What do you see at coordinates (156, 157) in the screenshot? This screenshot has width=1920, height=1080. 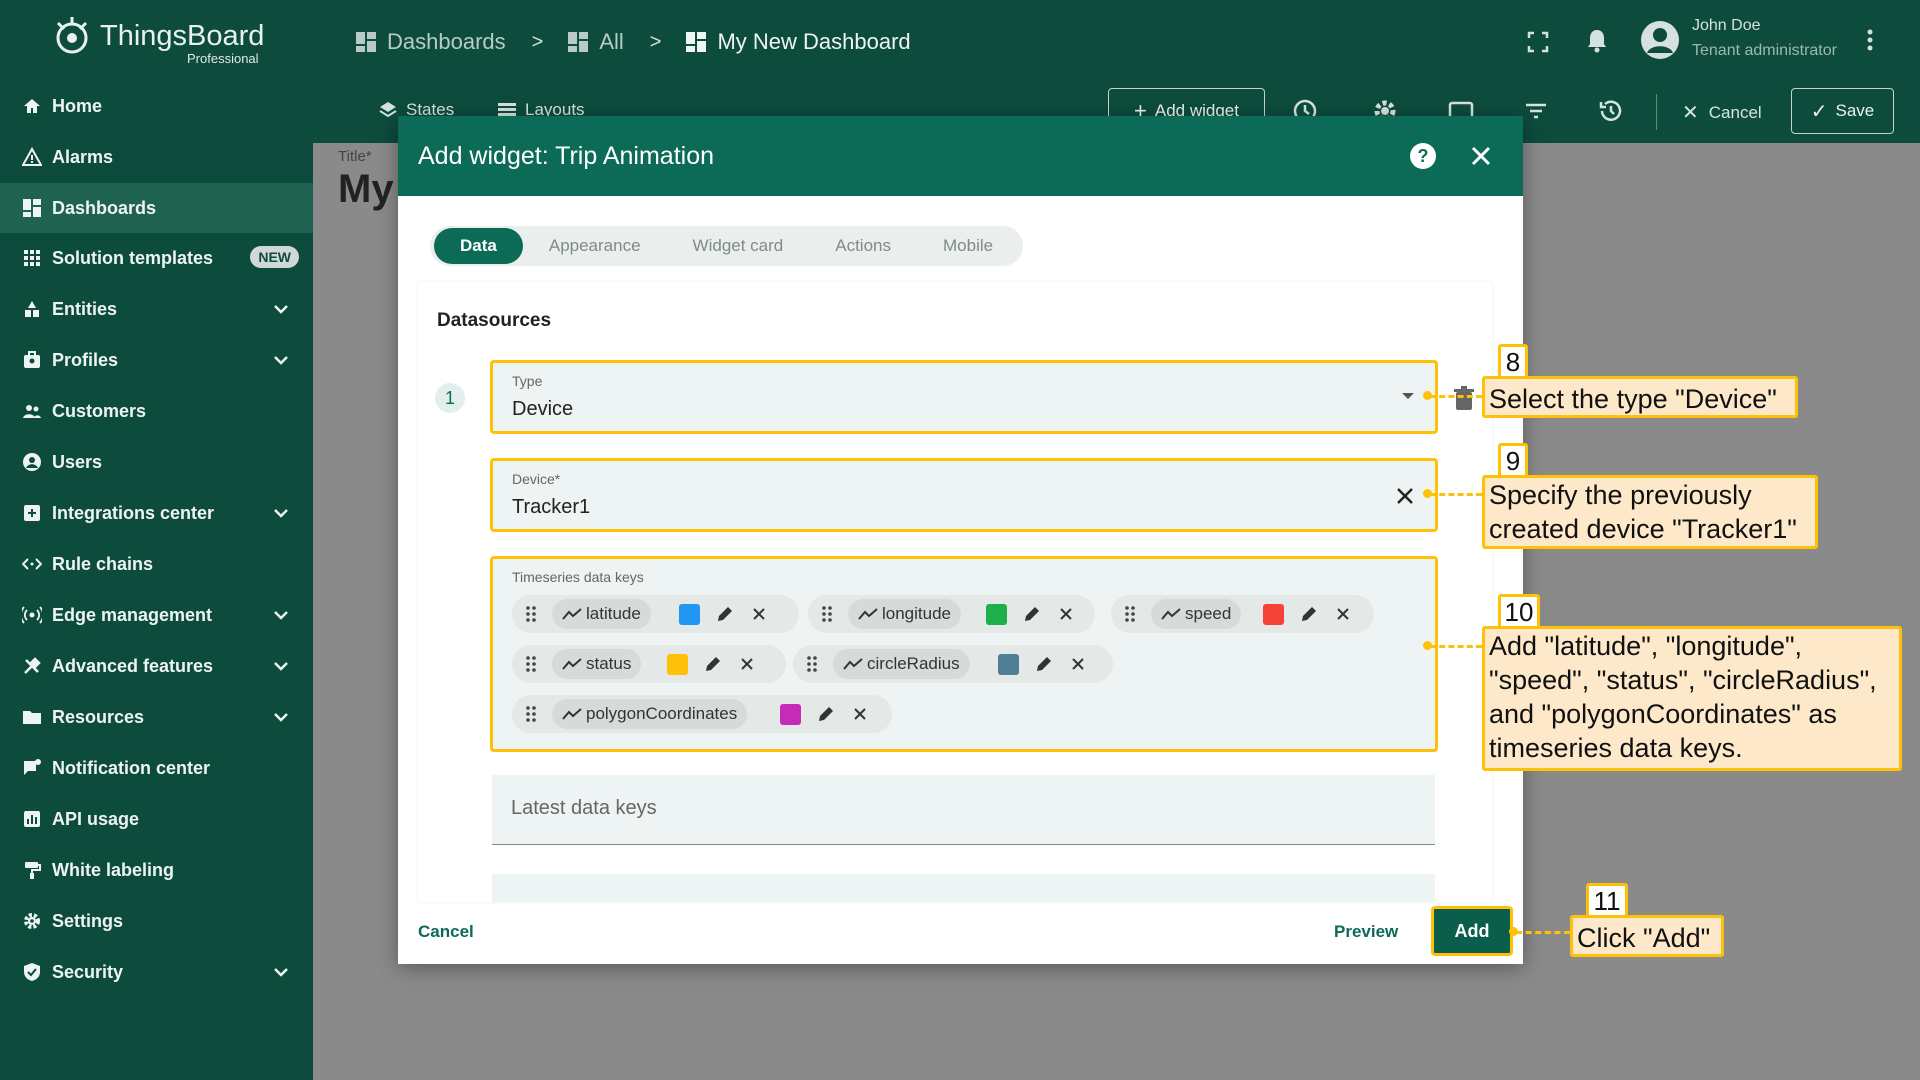 I see `sidebar-item-alarms: Alarms` at bounding box center [156, 157].